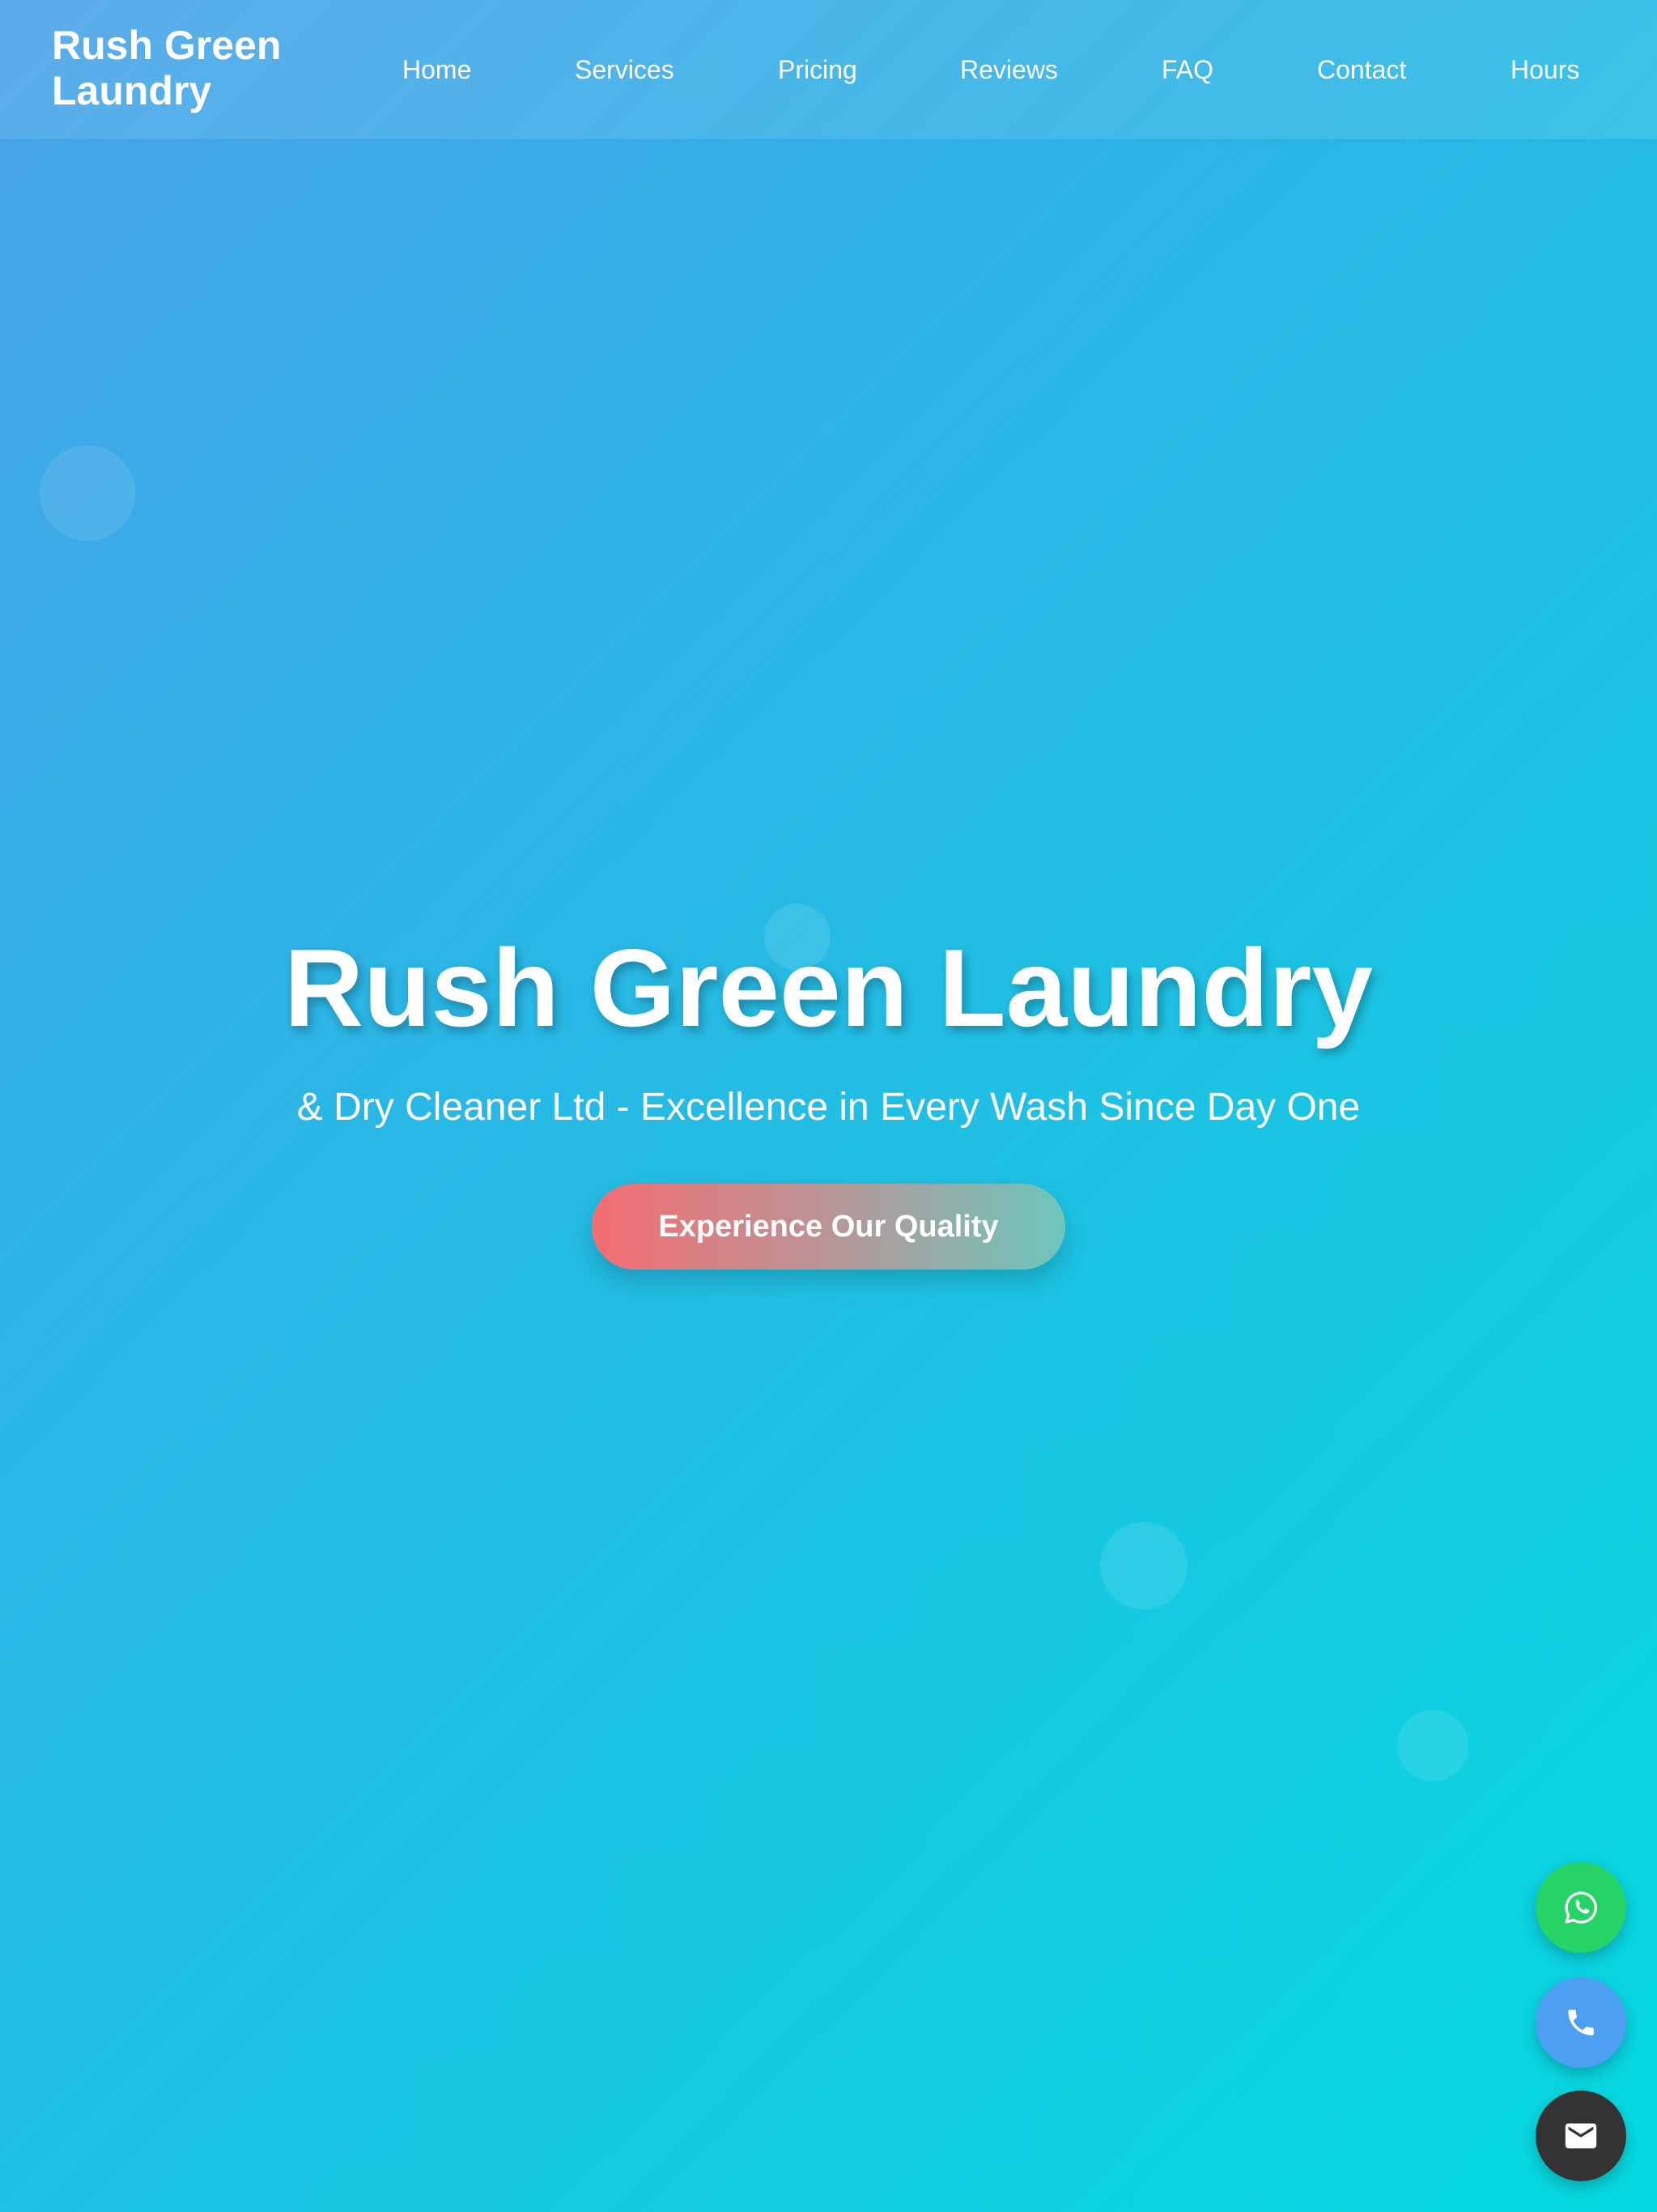 The width and height of the screenshot is (1657, 2212). I want to click on phone-icon, so click(1581, 2023).